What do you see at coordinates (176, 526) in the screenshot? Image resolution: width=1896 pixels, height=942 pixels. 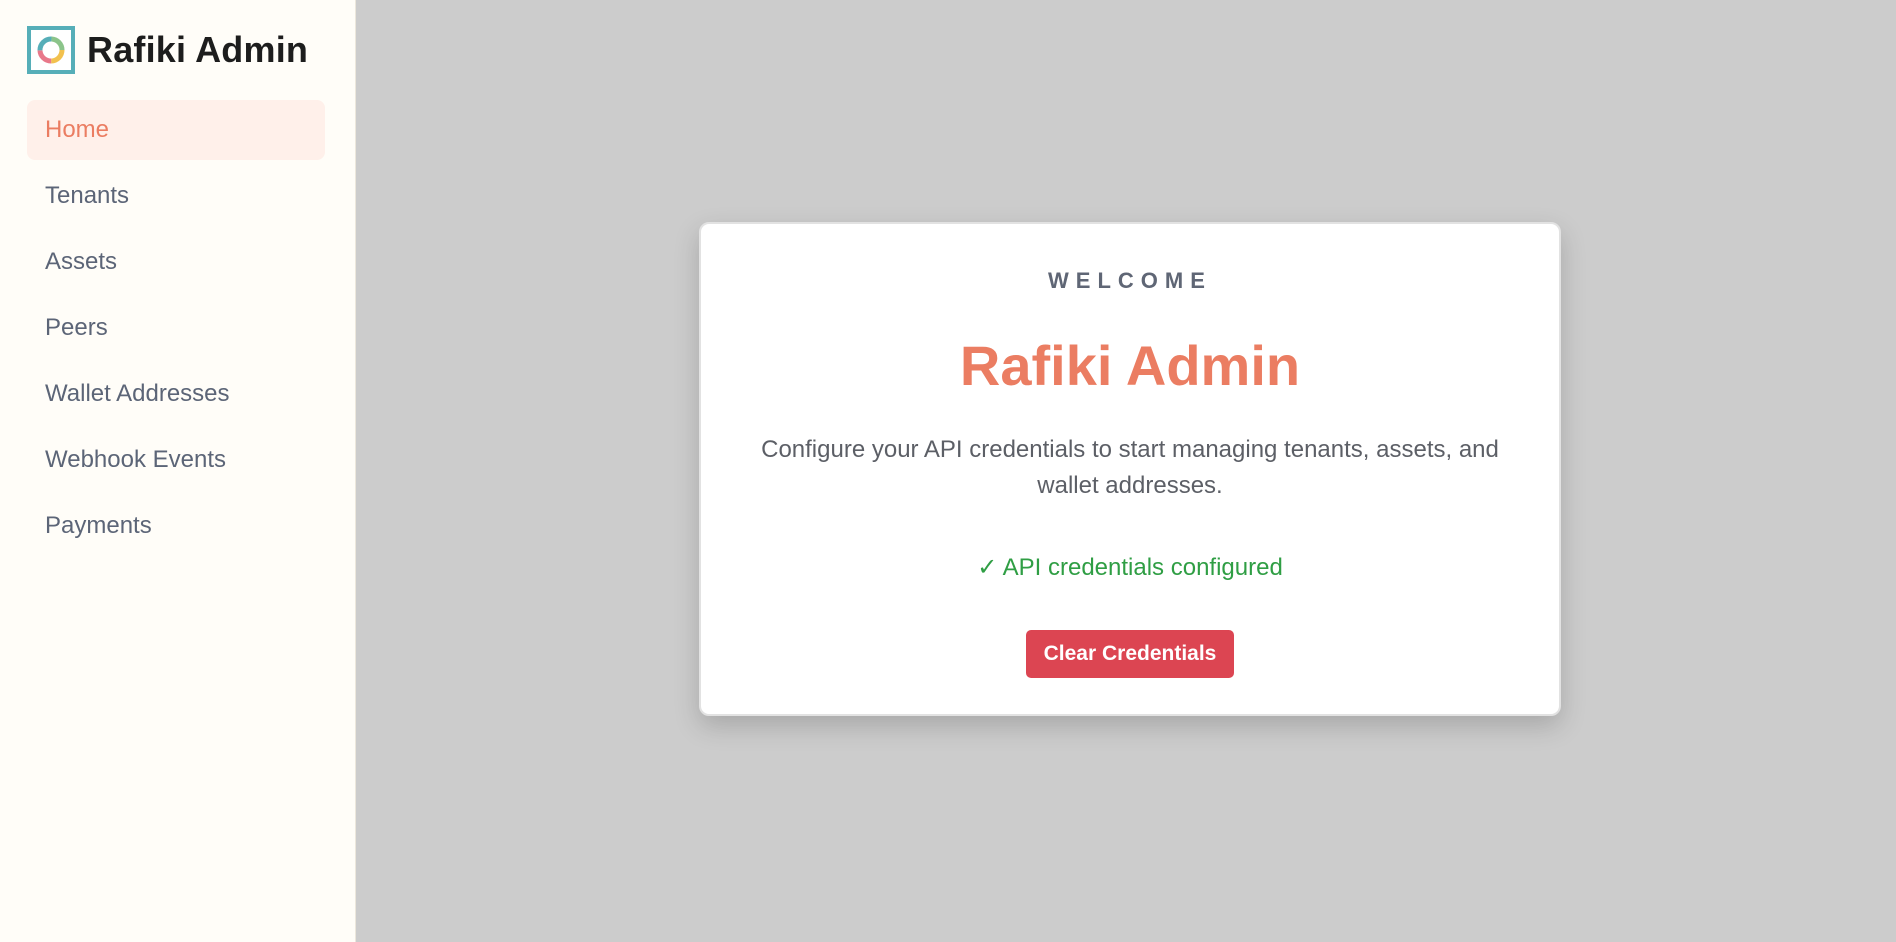 I see `sidebar-item-payments: Payments` at bounding box center [176, 526].